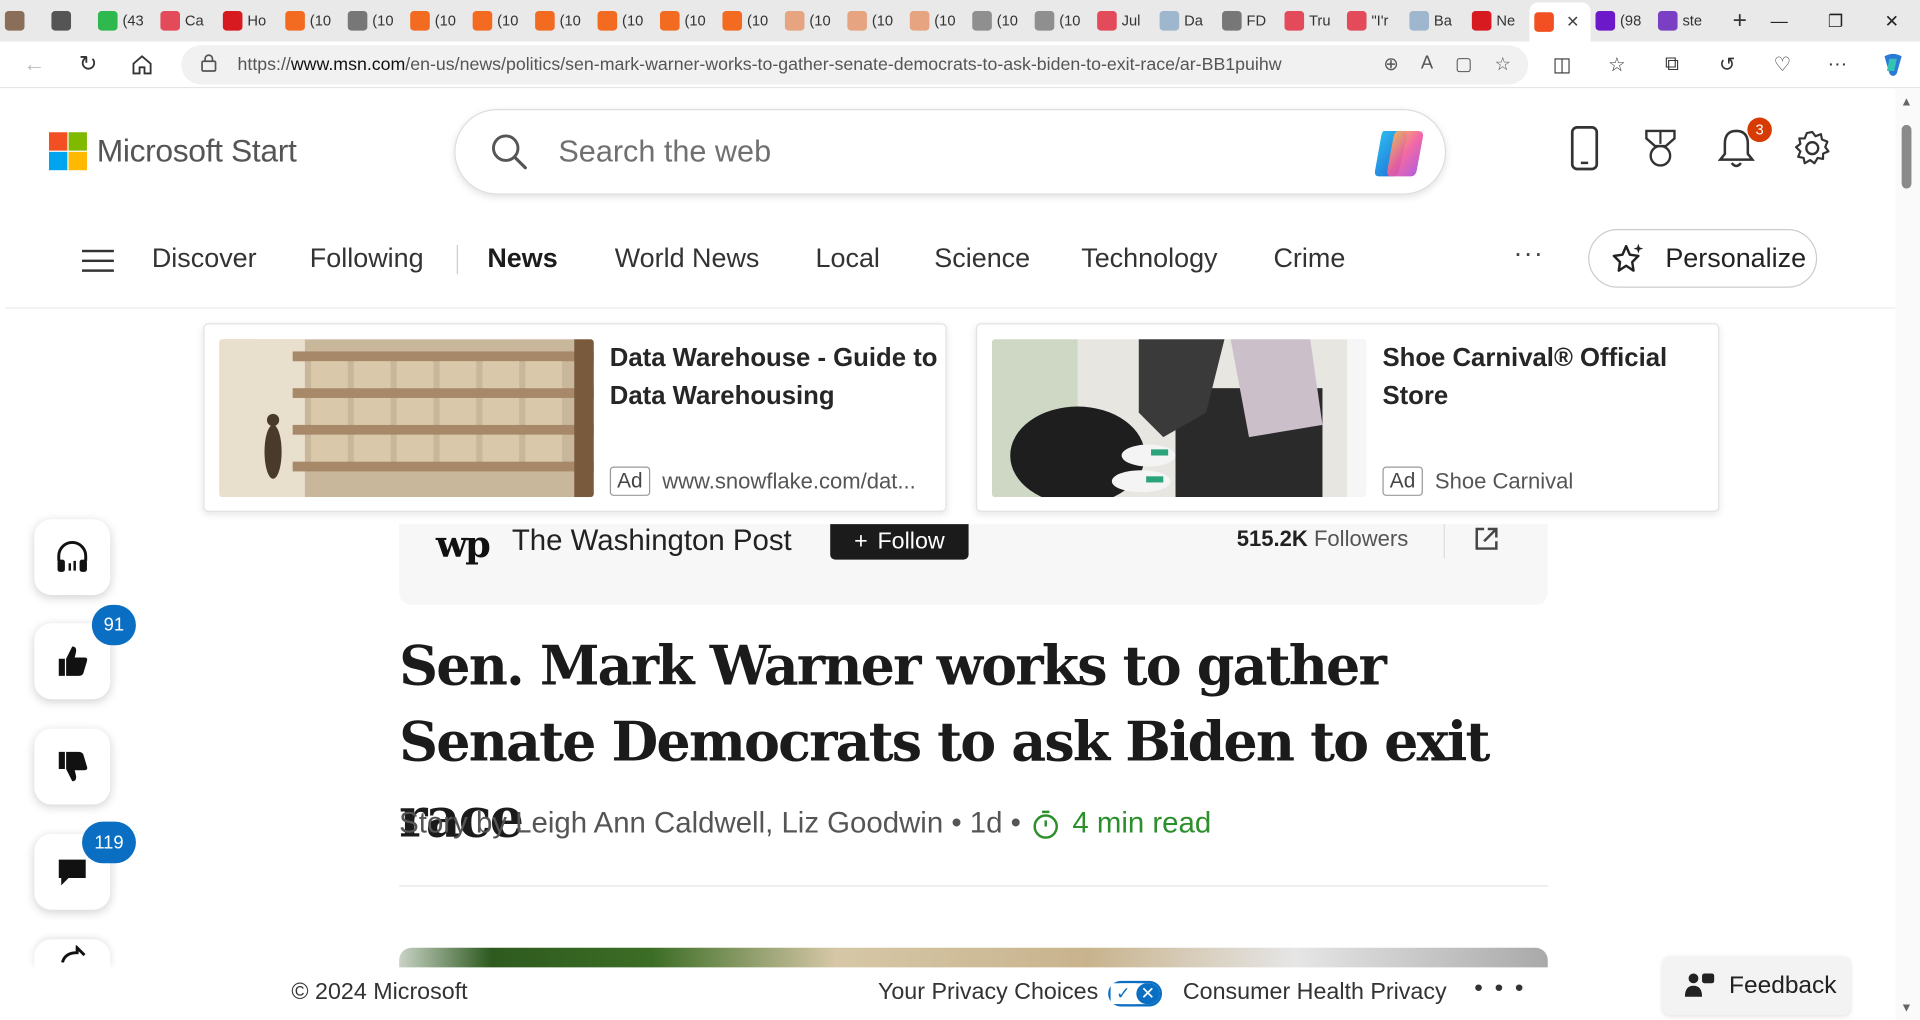 The image size is (1920, 1020). Describe the element at coordinates (1616, 65) in the screenshot. I see `favorites-icon: ☆` at that location.